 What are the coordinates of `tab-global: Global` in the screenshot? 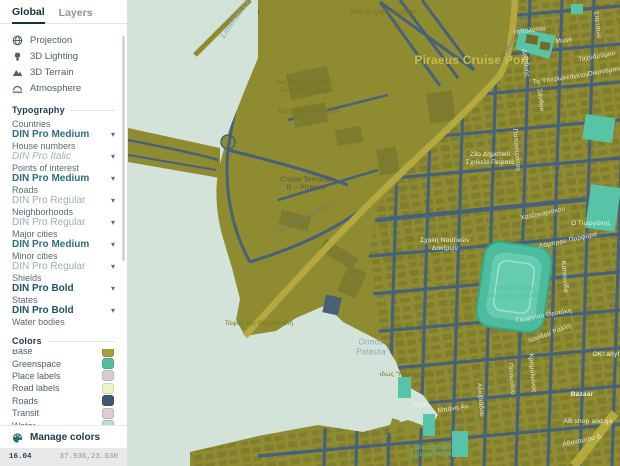 It's located at (28, 15).